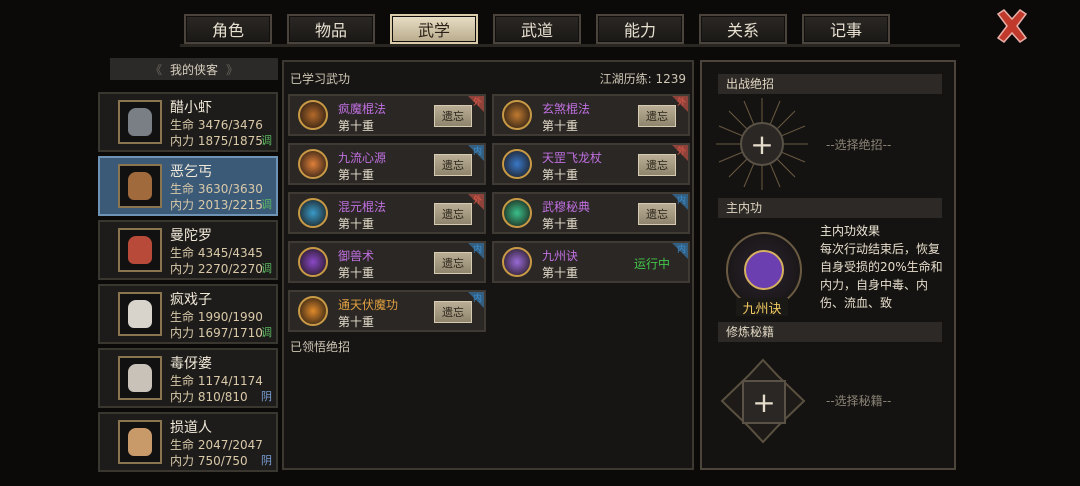 The image size is (1080, 486). What do you see at coordinates (216, 333) in the screenshot?
I see `hero-mp: 内力 1697/1710` at bounding box center [216, 333].